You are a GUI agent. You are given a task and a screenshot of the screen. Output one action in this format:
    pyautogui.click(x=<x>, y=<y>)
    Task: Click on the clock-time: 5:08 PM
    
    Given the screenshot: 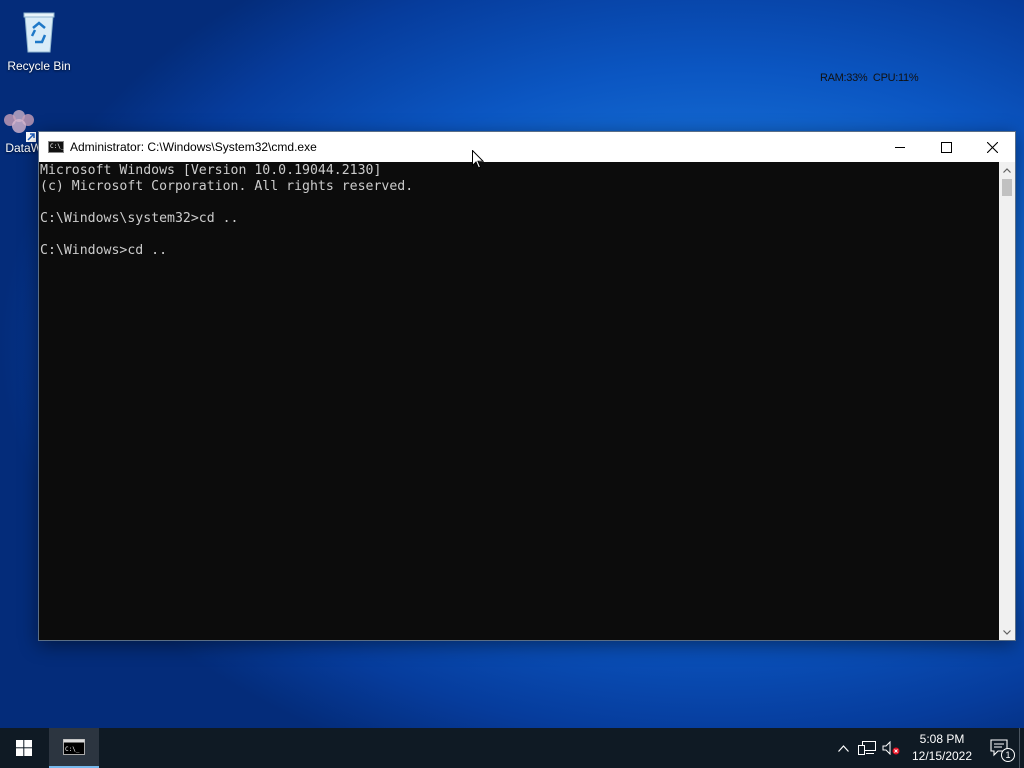 What is the action you would take?
    pyautogui.click(x=942, y=739)
    